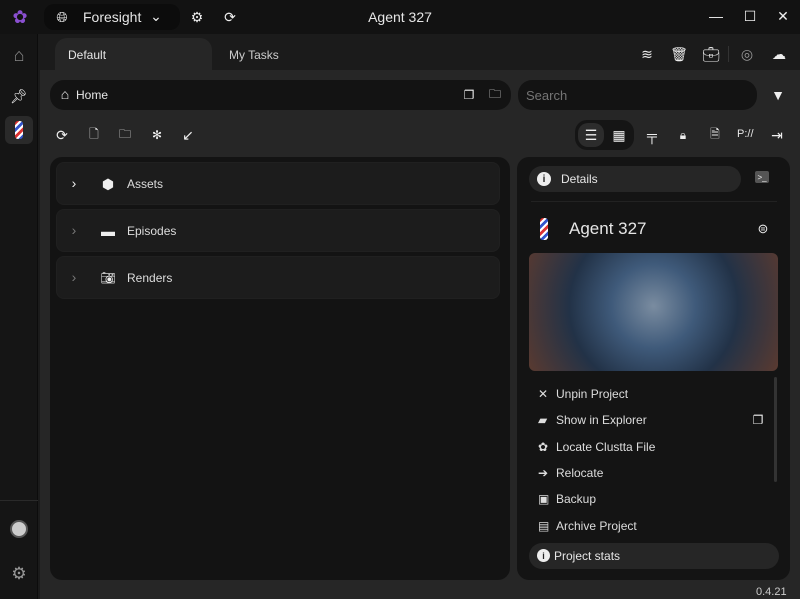 The image size is (800, 599). Describe the element at coordinates (579, 179) in the screenshot. I see `details-label: Details` at that location.